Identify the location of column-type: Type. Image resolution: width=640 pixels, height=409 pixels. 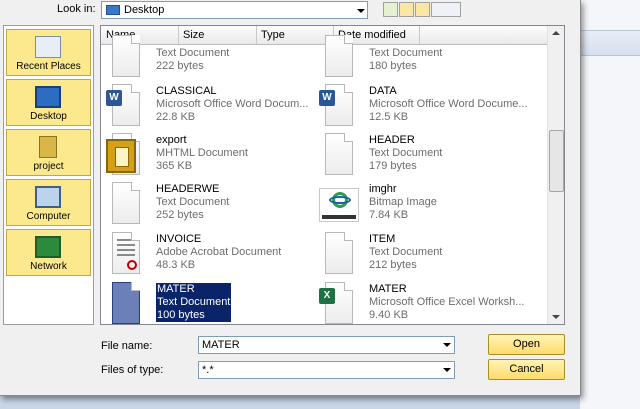
(273, 35).